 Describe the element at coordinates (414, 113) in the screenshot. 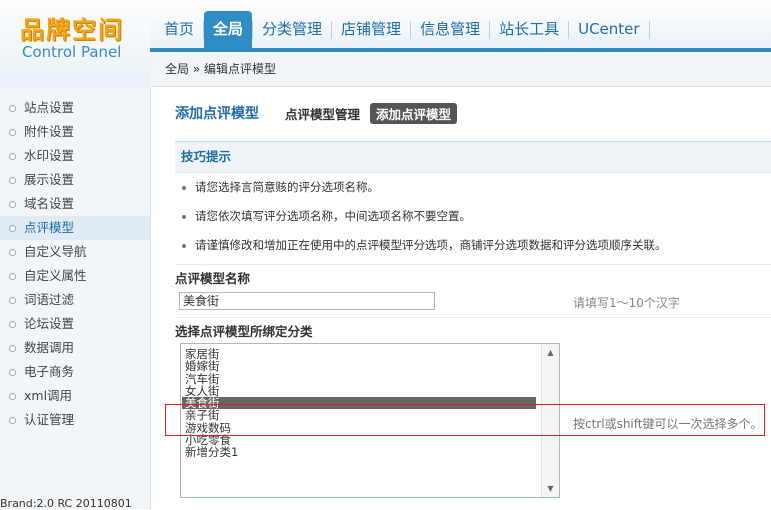

I see `add-review-model-button: 添加点评模型` at that location.